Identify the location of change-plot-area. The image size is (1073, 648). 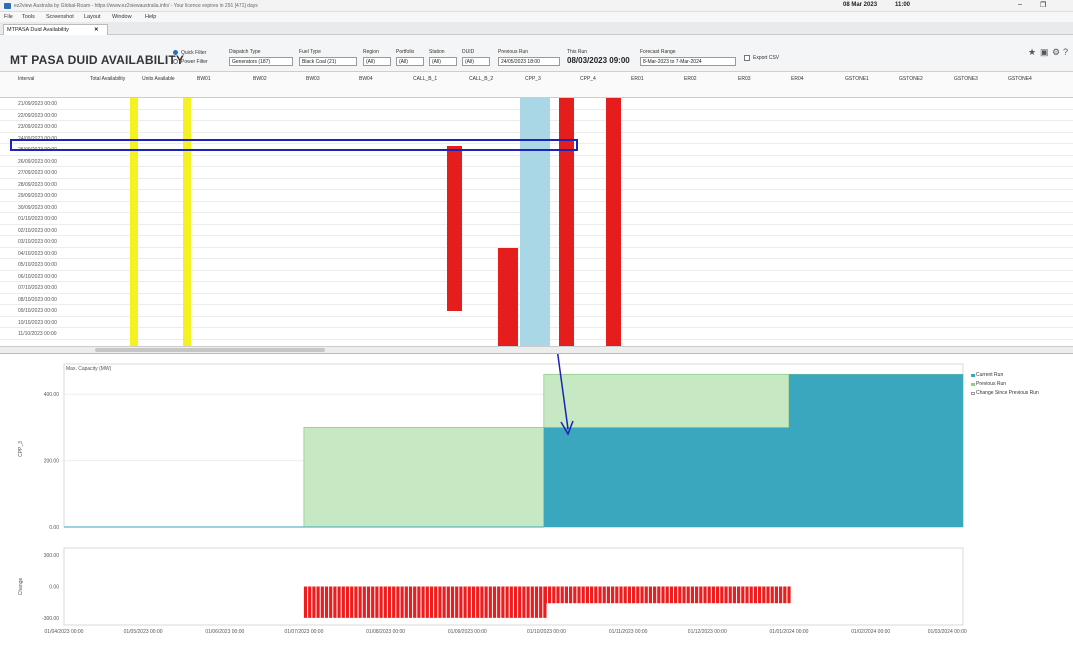
(513, 586).